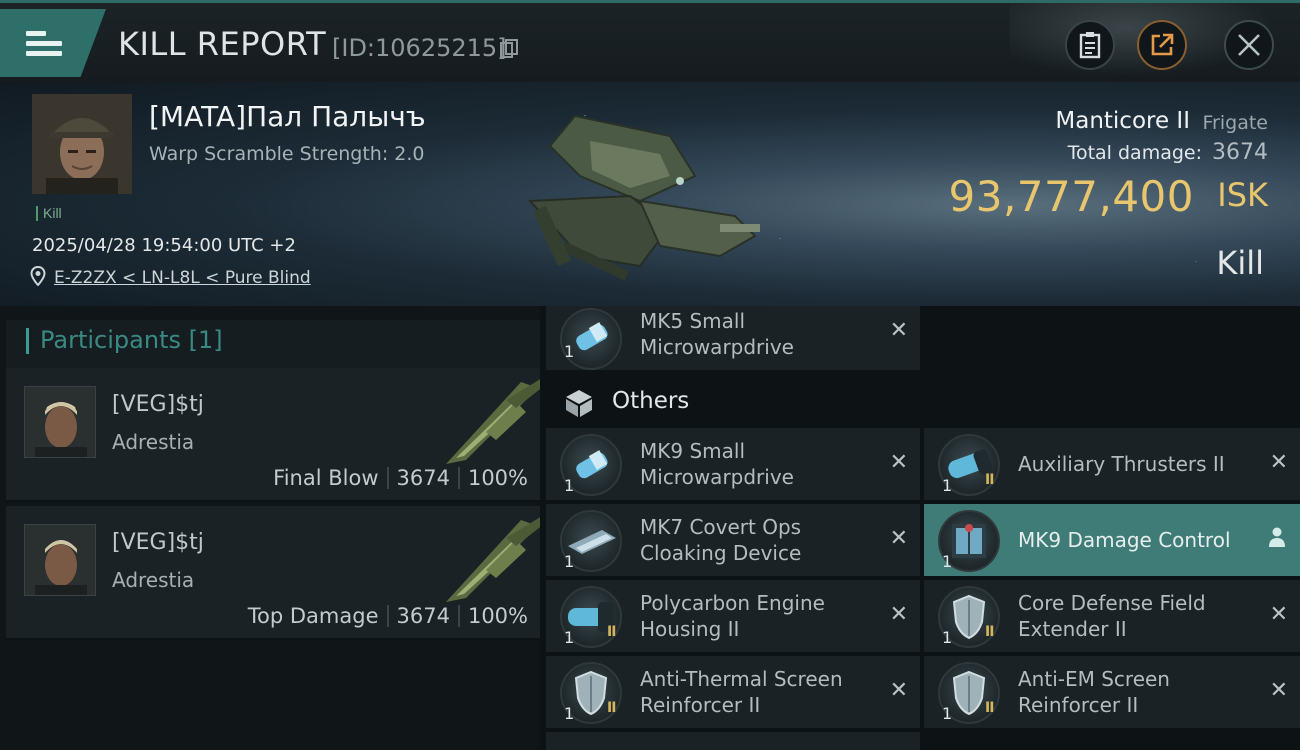 This screenshot has height=750, width=1300. What do you see at coordinates (1094, 679) in the screenshot?
I see `module-name-line1: Anti-EM Screen` at bounding box center [1094, 679].